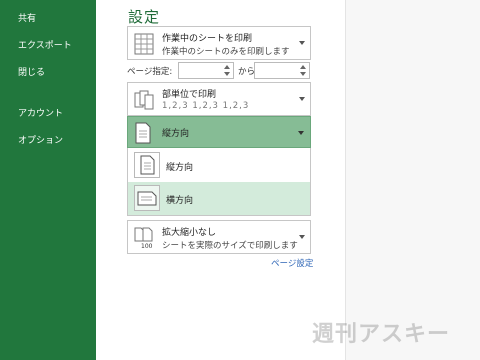  I want to click on scaling-subtitle: シートを実際のサイズで印刷します, so click(230, 246).